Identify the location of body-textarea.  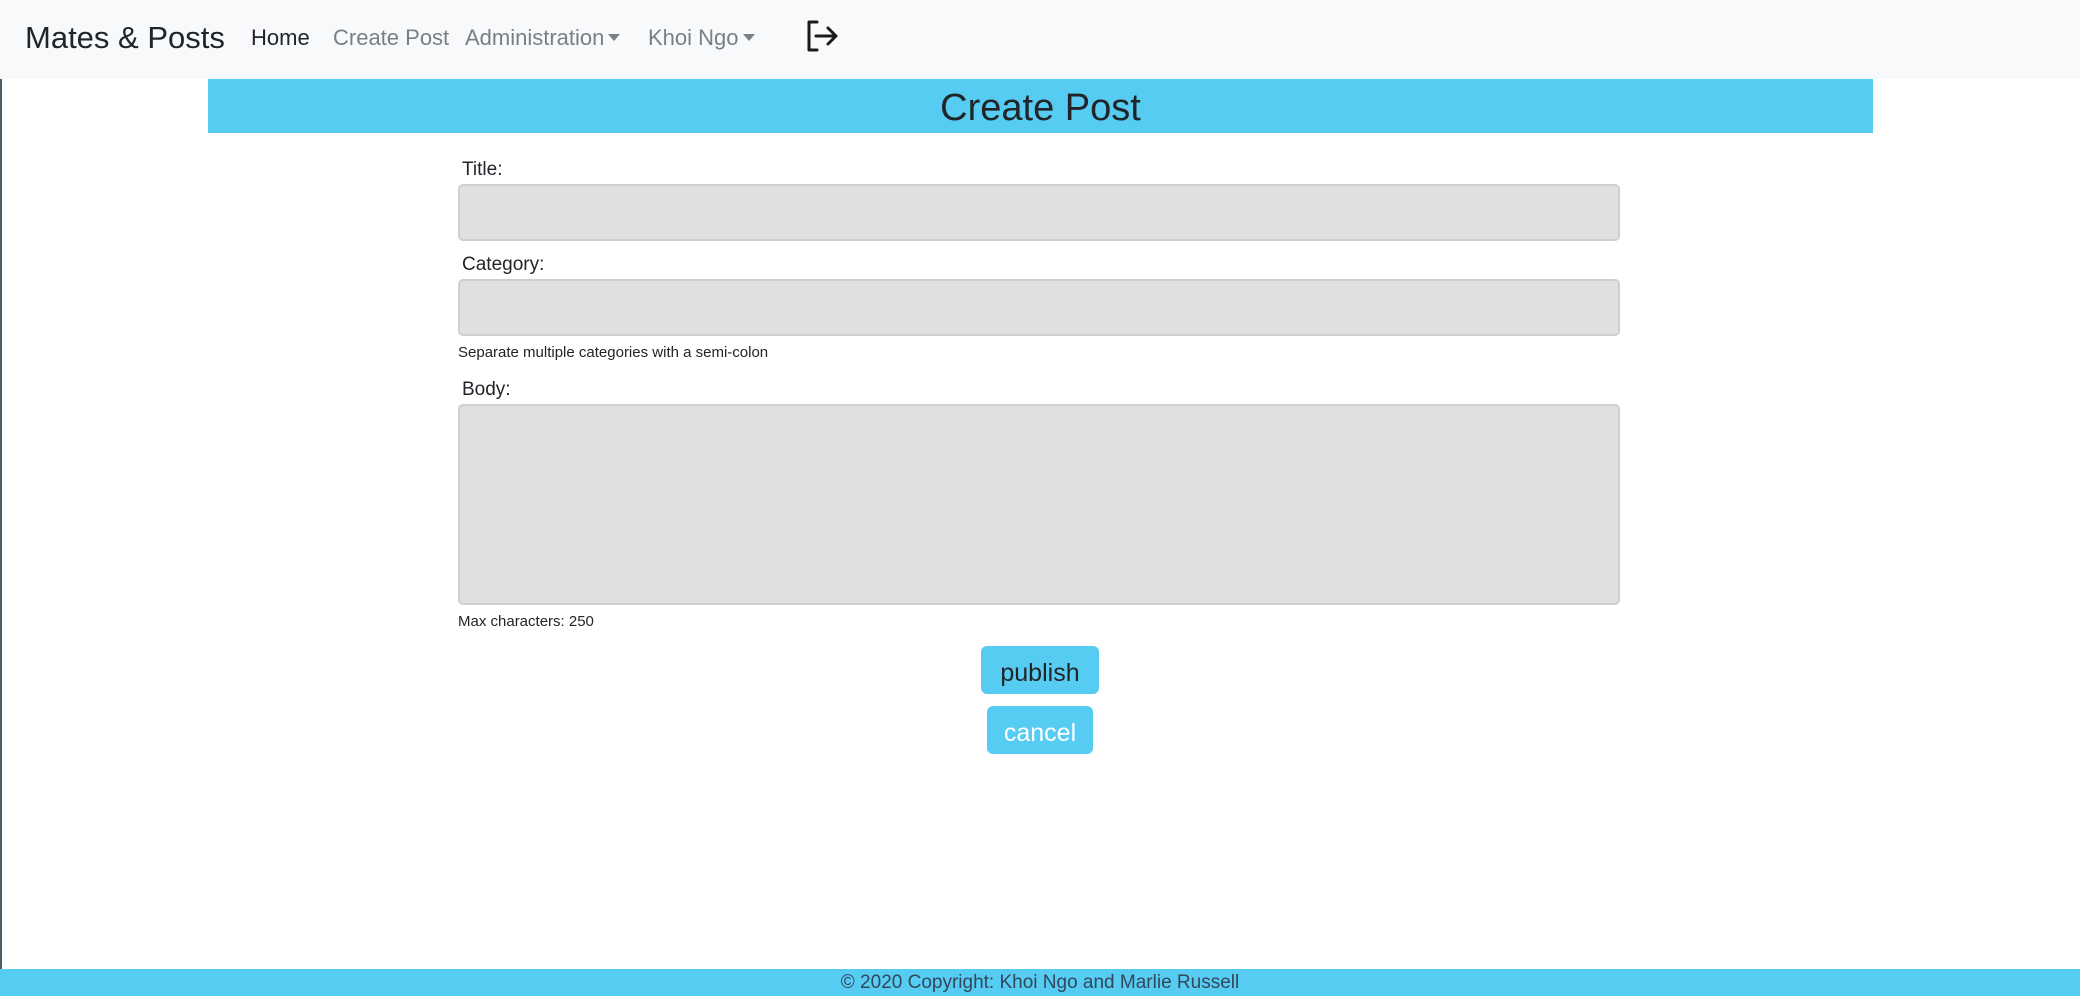
(1039, 504).